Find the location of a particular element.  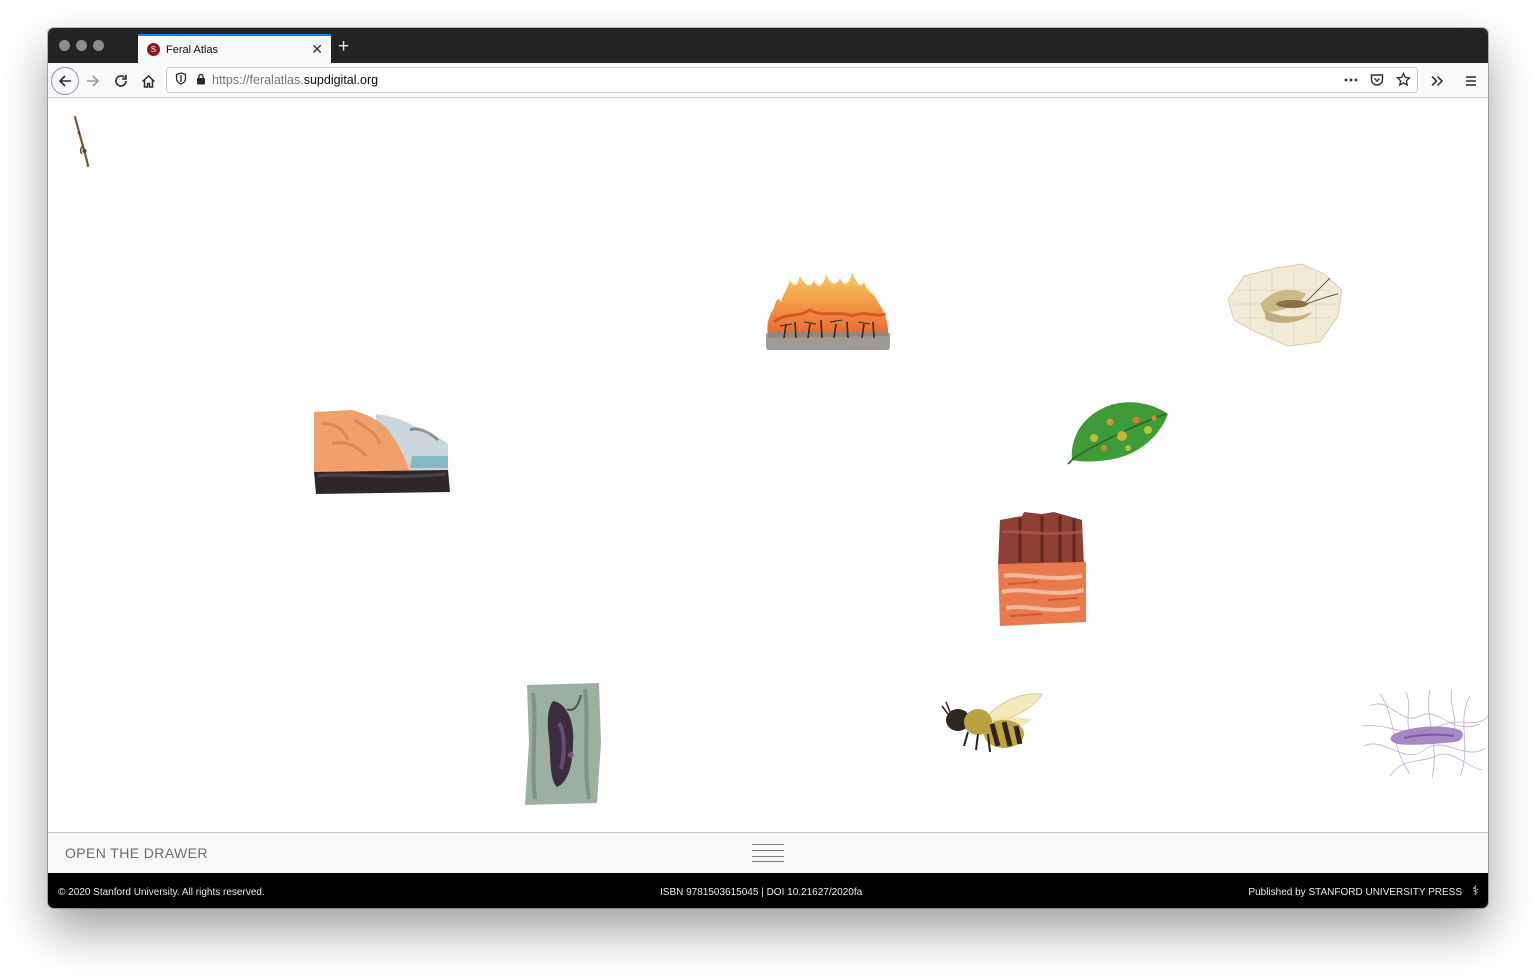

minimize-window-dot is located at coordinates (81, 45).